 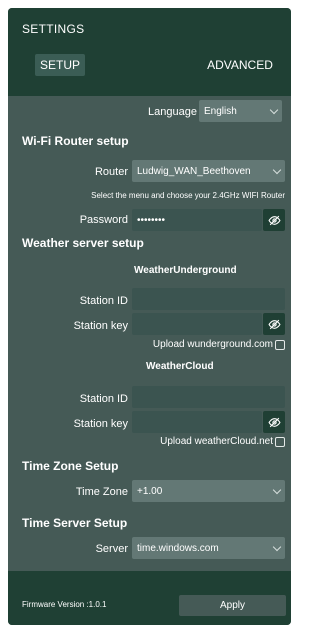 What do you see at coordinates (103, 399) in the screenshot?
I see `wc-station-id-label: Station ID` at bounding box center [103, 399].